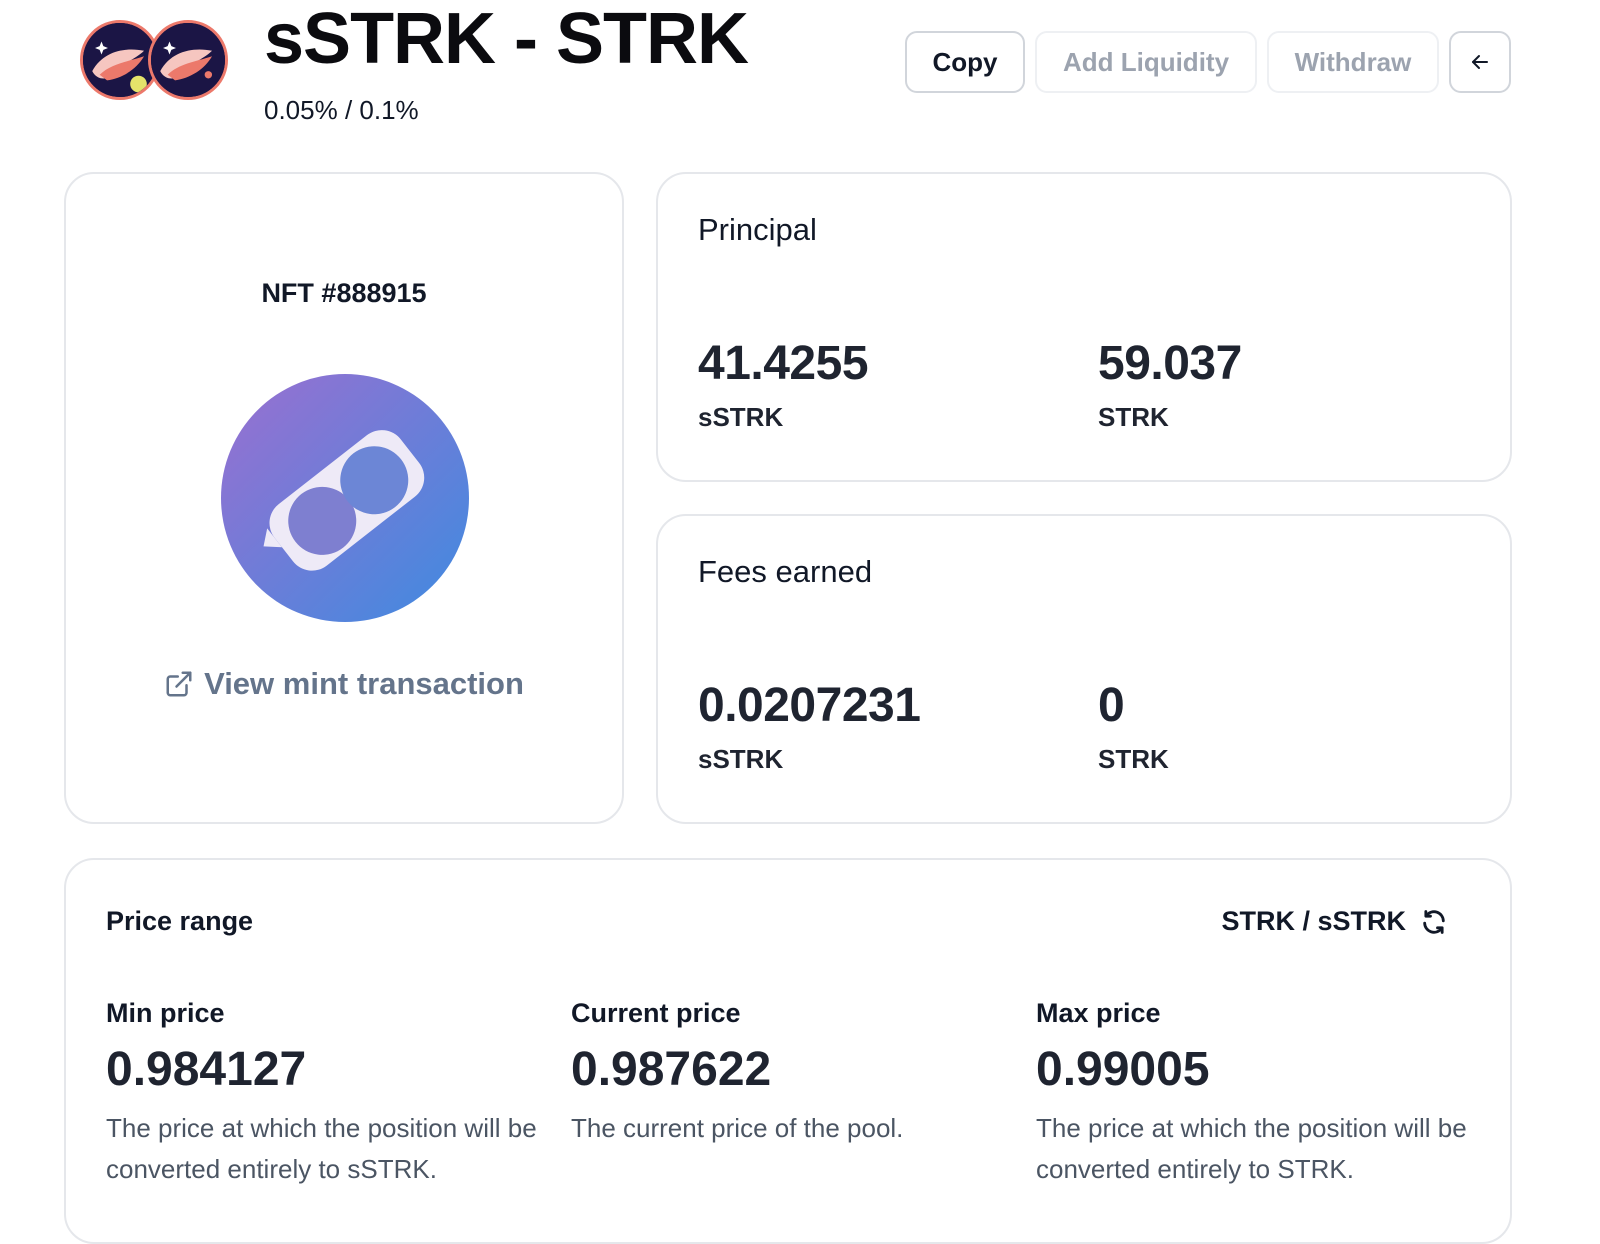  Describe the element at coordinates (206, 1069) in the screenshot. I see `min-price-value: 0.984127` at that location.